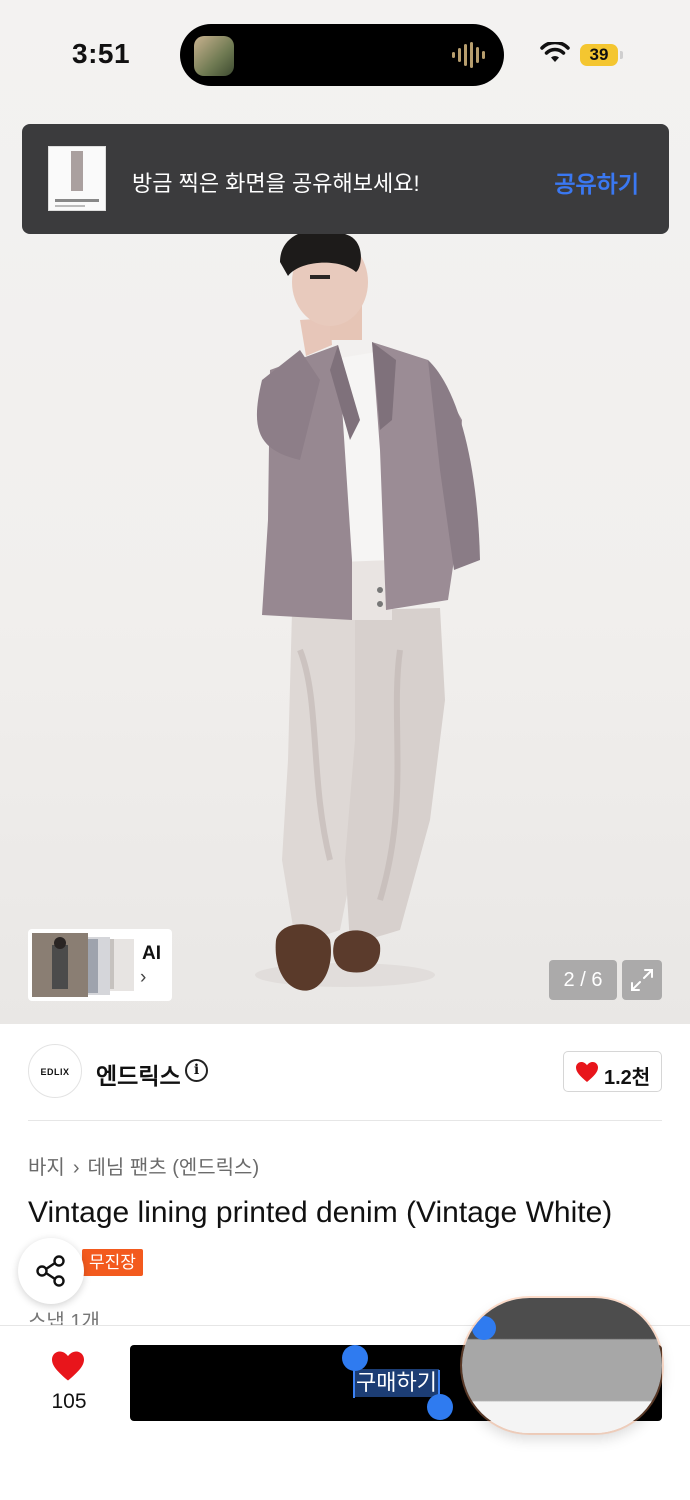 This screenshot has height=1500, width=690. Describe the element at coordinates (627, 1078) in the screenshot. I see `brand-like-count: 1.2천` at that location.